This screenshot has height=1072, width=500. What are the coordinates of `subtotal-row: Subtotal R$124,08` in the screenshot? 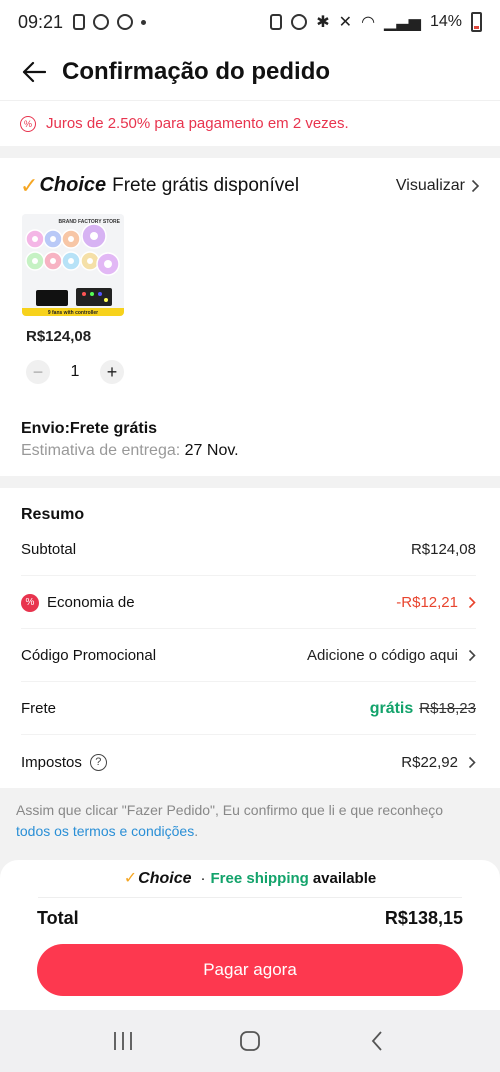 It's located at (248, 550).